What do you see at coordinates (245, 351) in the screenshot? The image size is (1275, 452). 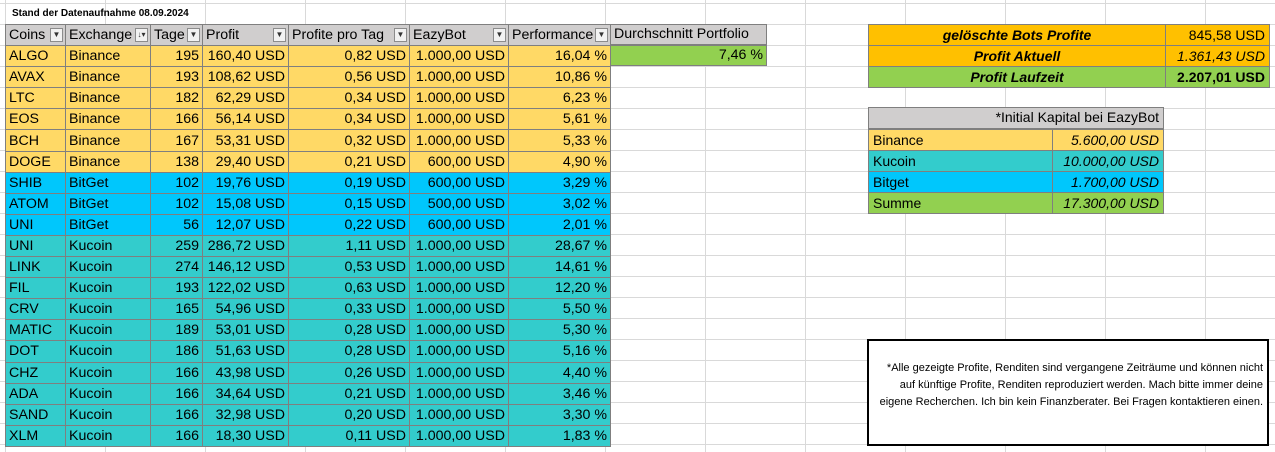 I see `cell-profit: 51,63 USD` at bounding box center [245, 351].